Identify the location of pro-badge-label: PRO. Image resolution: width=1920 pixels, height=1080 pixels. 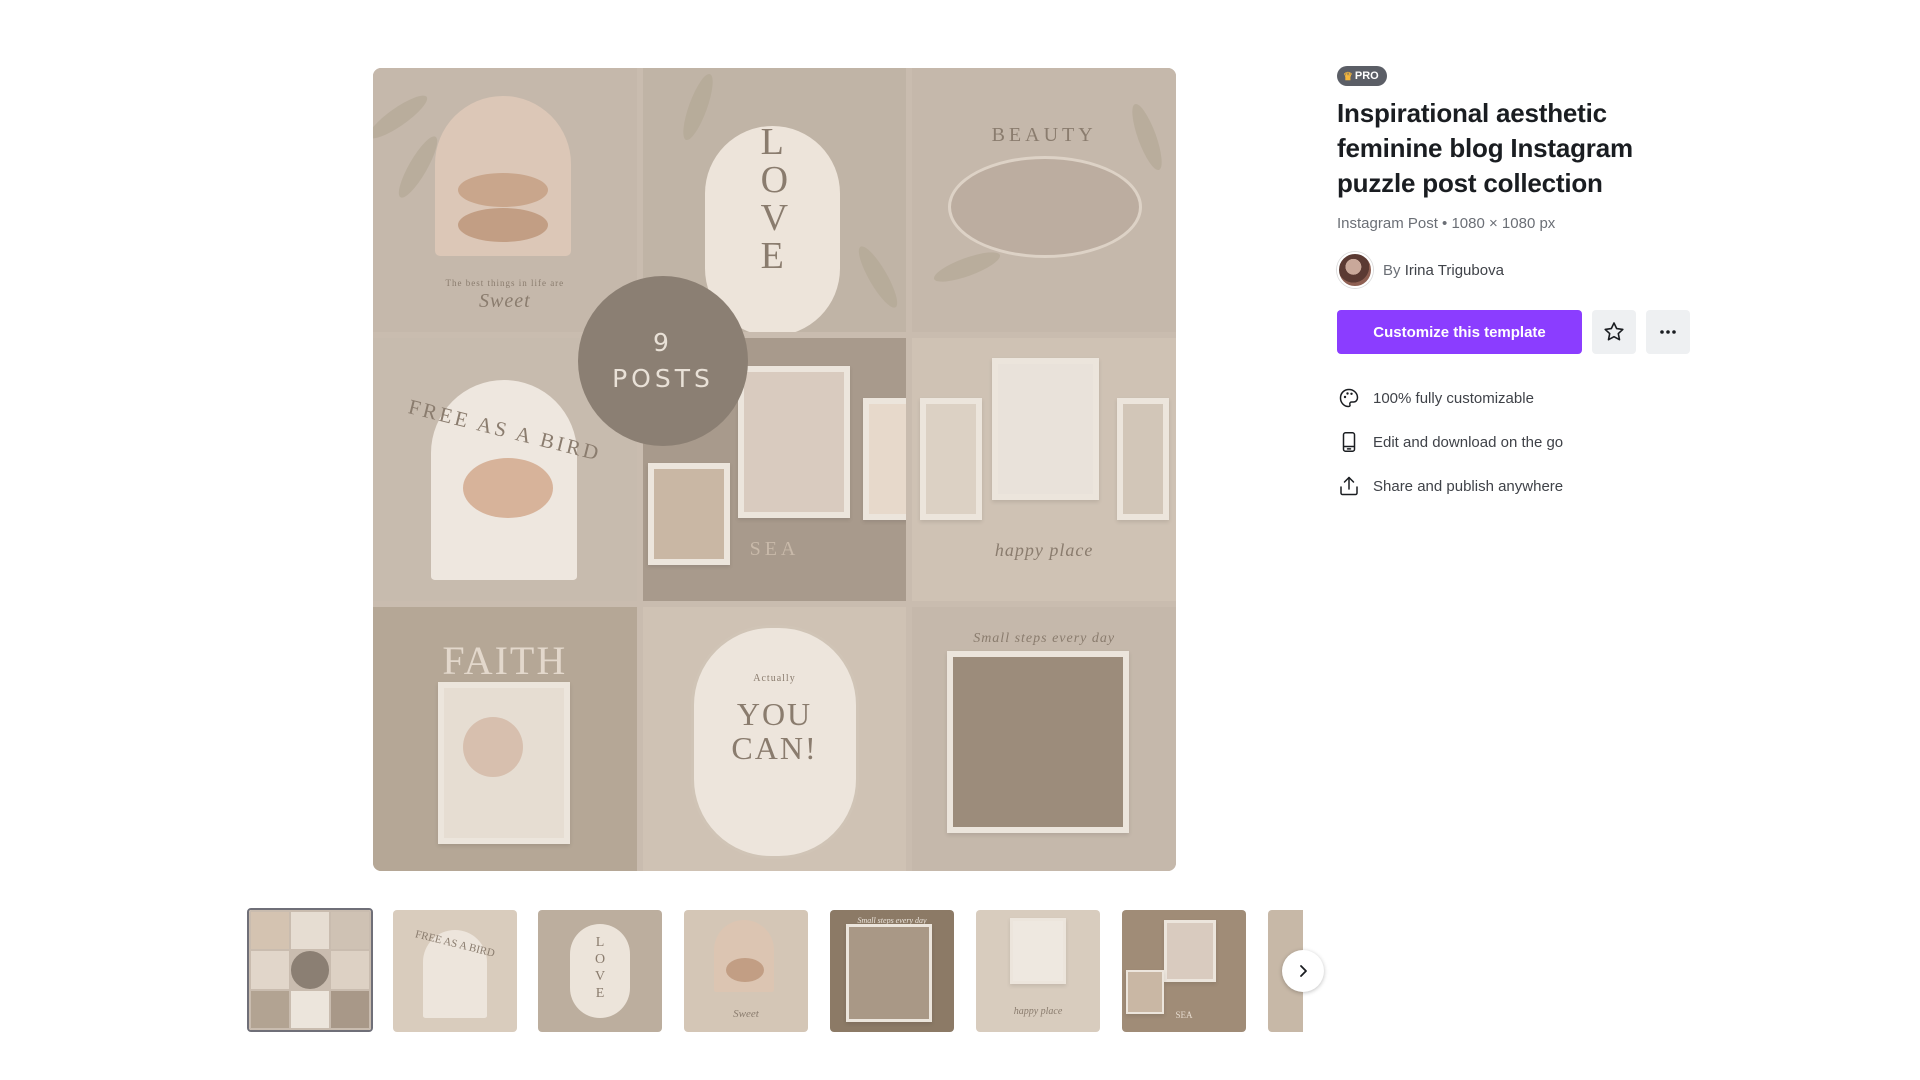
(1366, 76).